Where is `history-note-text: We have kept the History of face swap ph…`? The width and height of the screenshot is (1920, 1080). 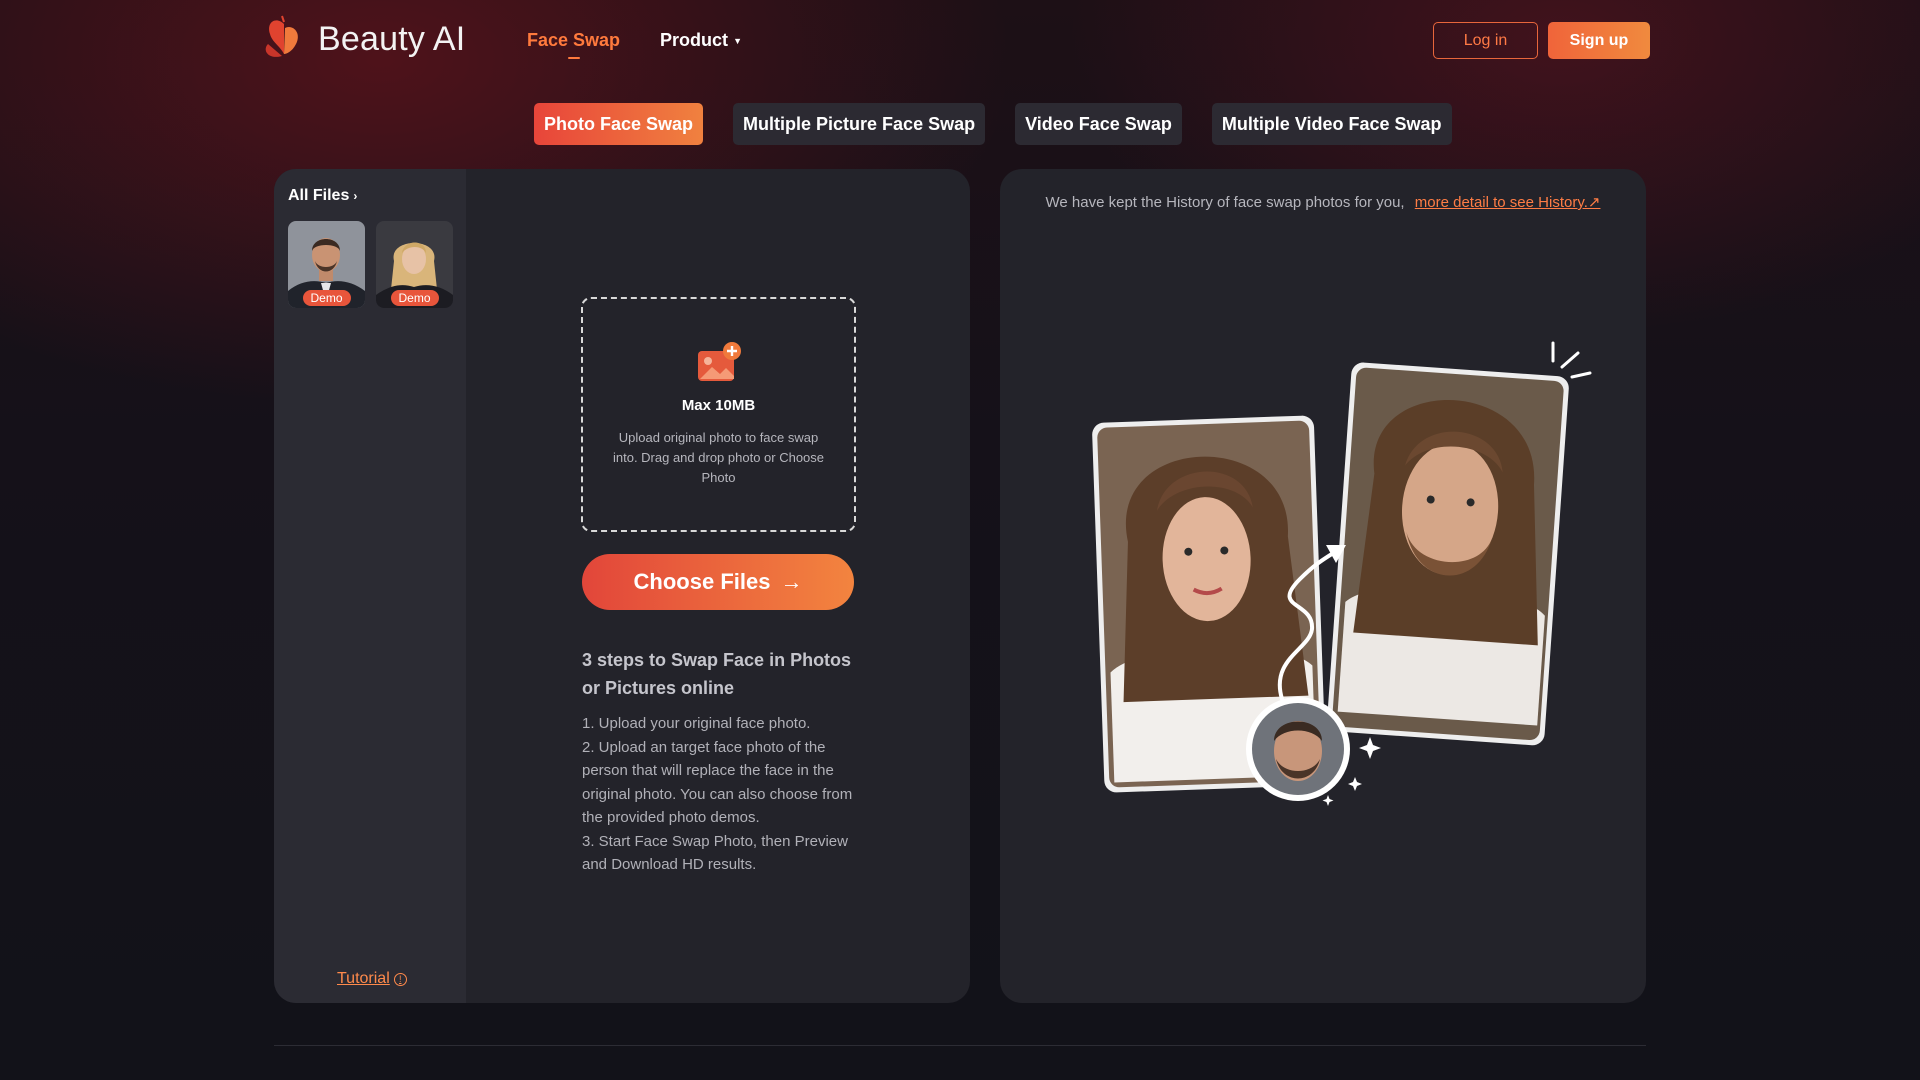
history-note-text: We have kept the History of face swap ph… is located at coordinates (1225, 202).